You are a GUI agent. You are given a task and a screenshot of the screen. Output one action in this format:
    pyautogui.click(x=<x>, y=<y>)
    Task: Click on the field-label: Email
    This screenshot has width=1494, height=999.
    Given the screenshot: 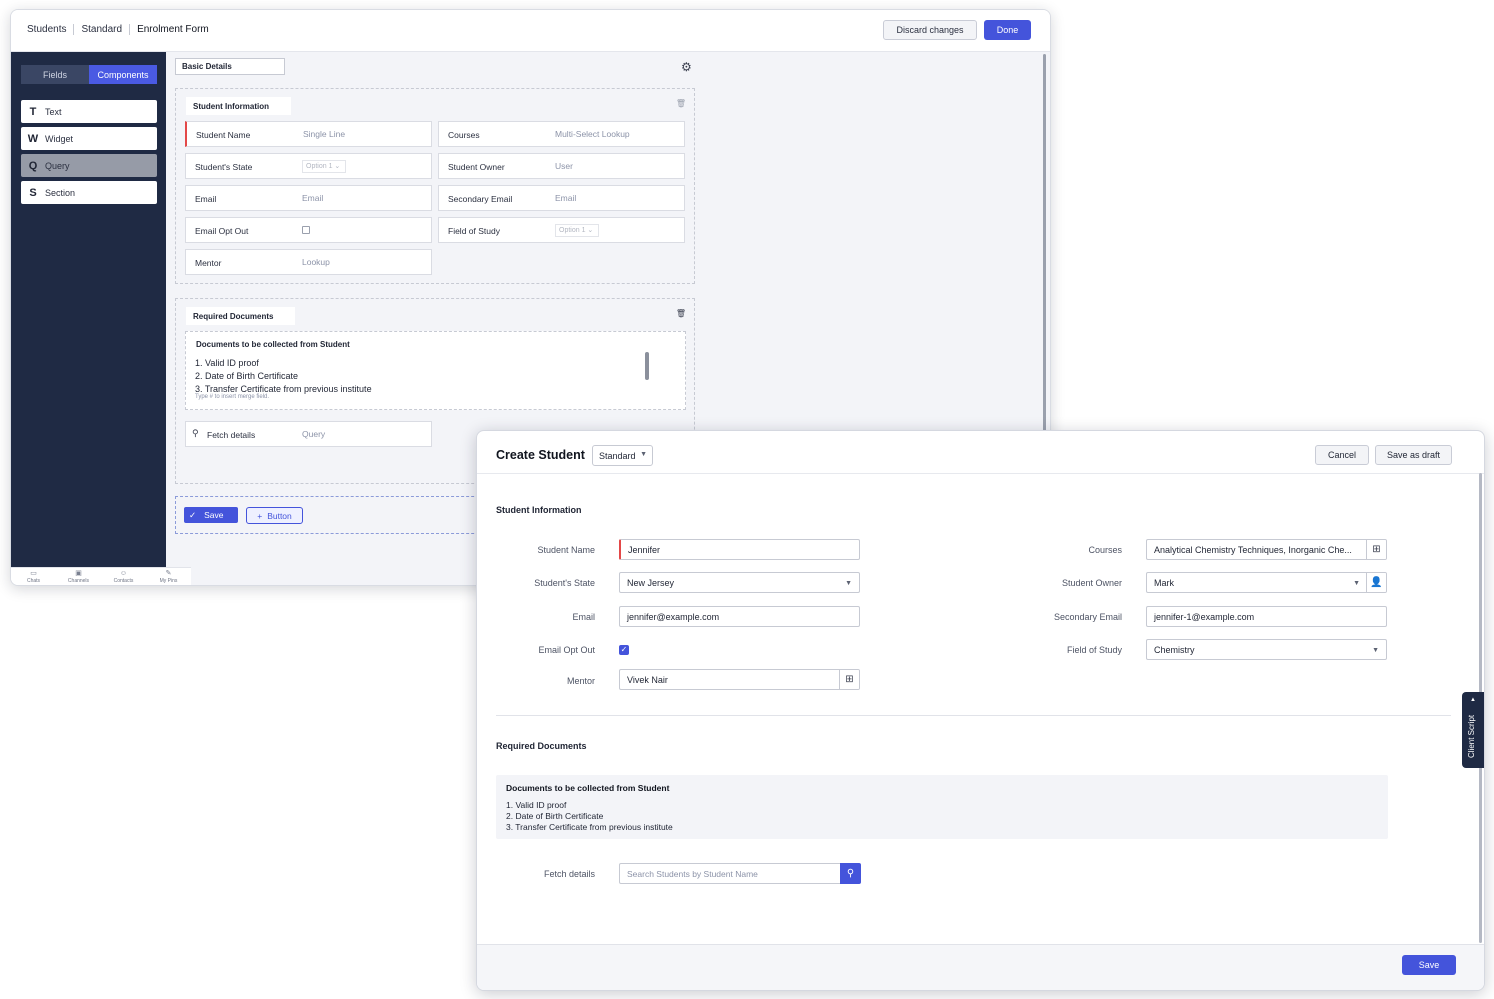 What is the action you would take?
    pyautogui.click(x=206, y=199)
    